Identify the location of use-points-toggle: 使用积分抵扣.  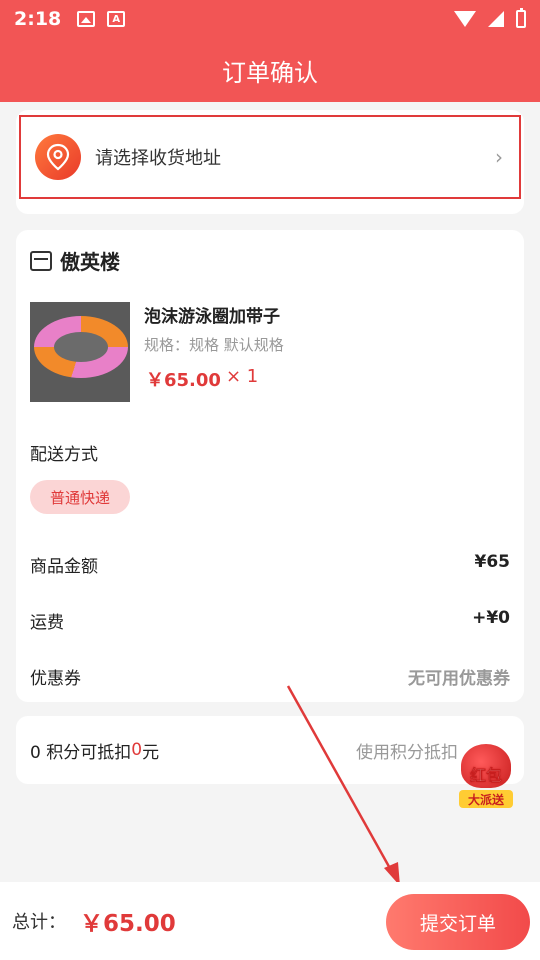
(407, 750).